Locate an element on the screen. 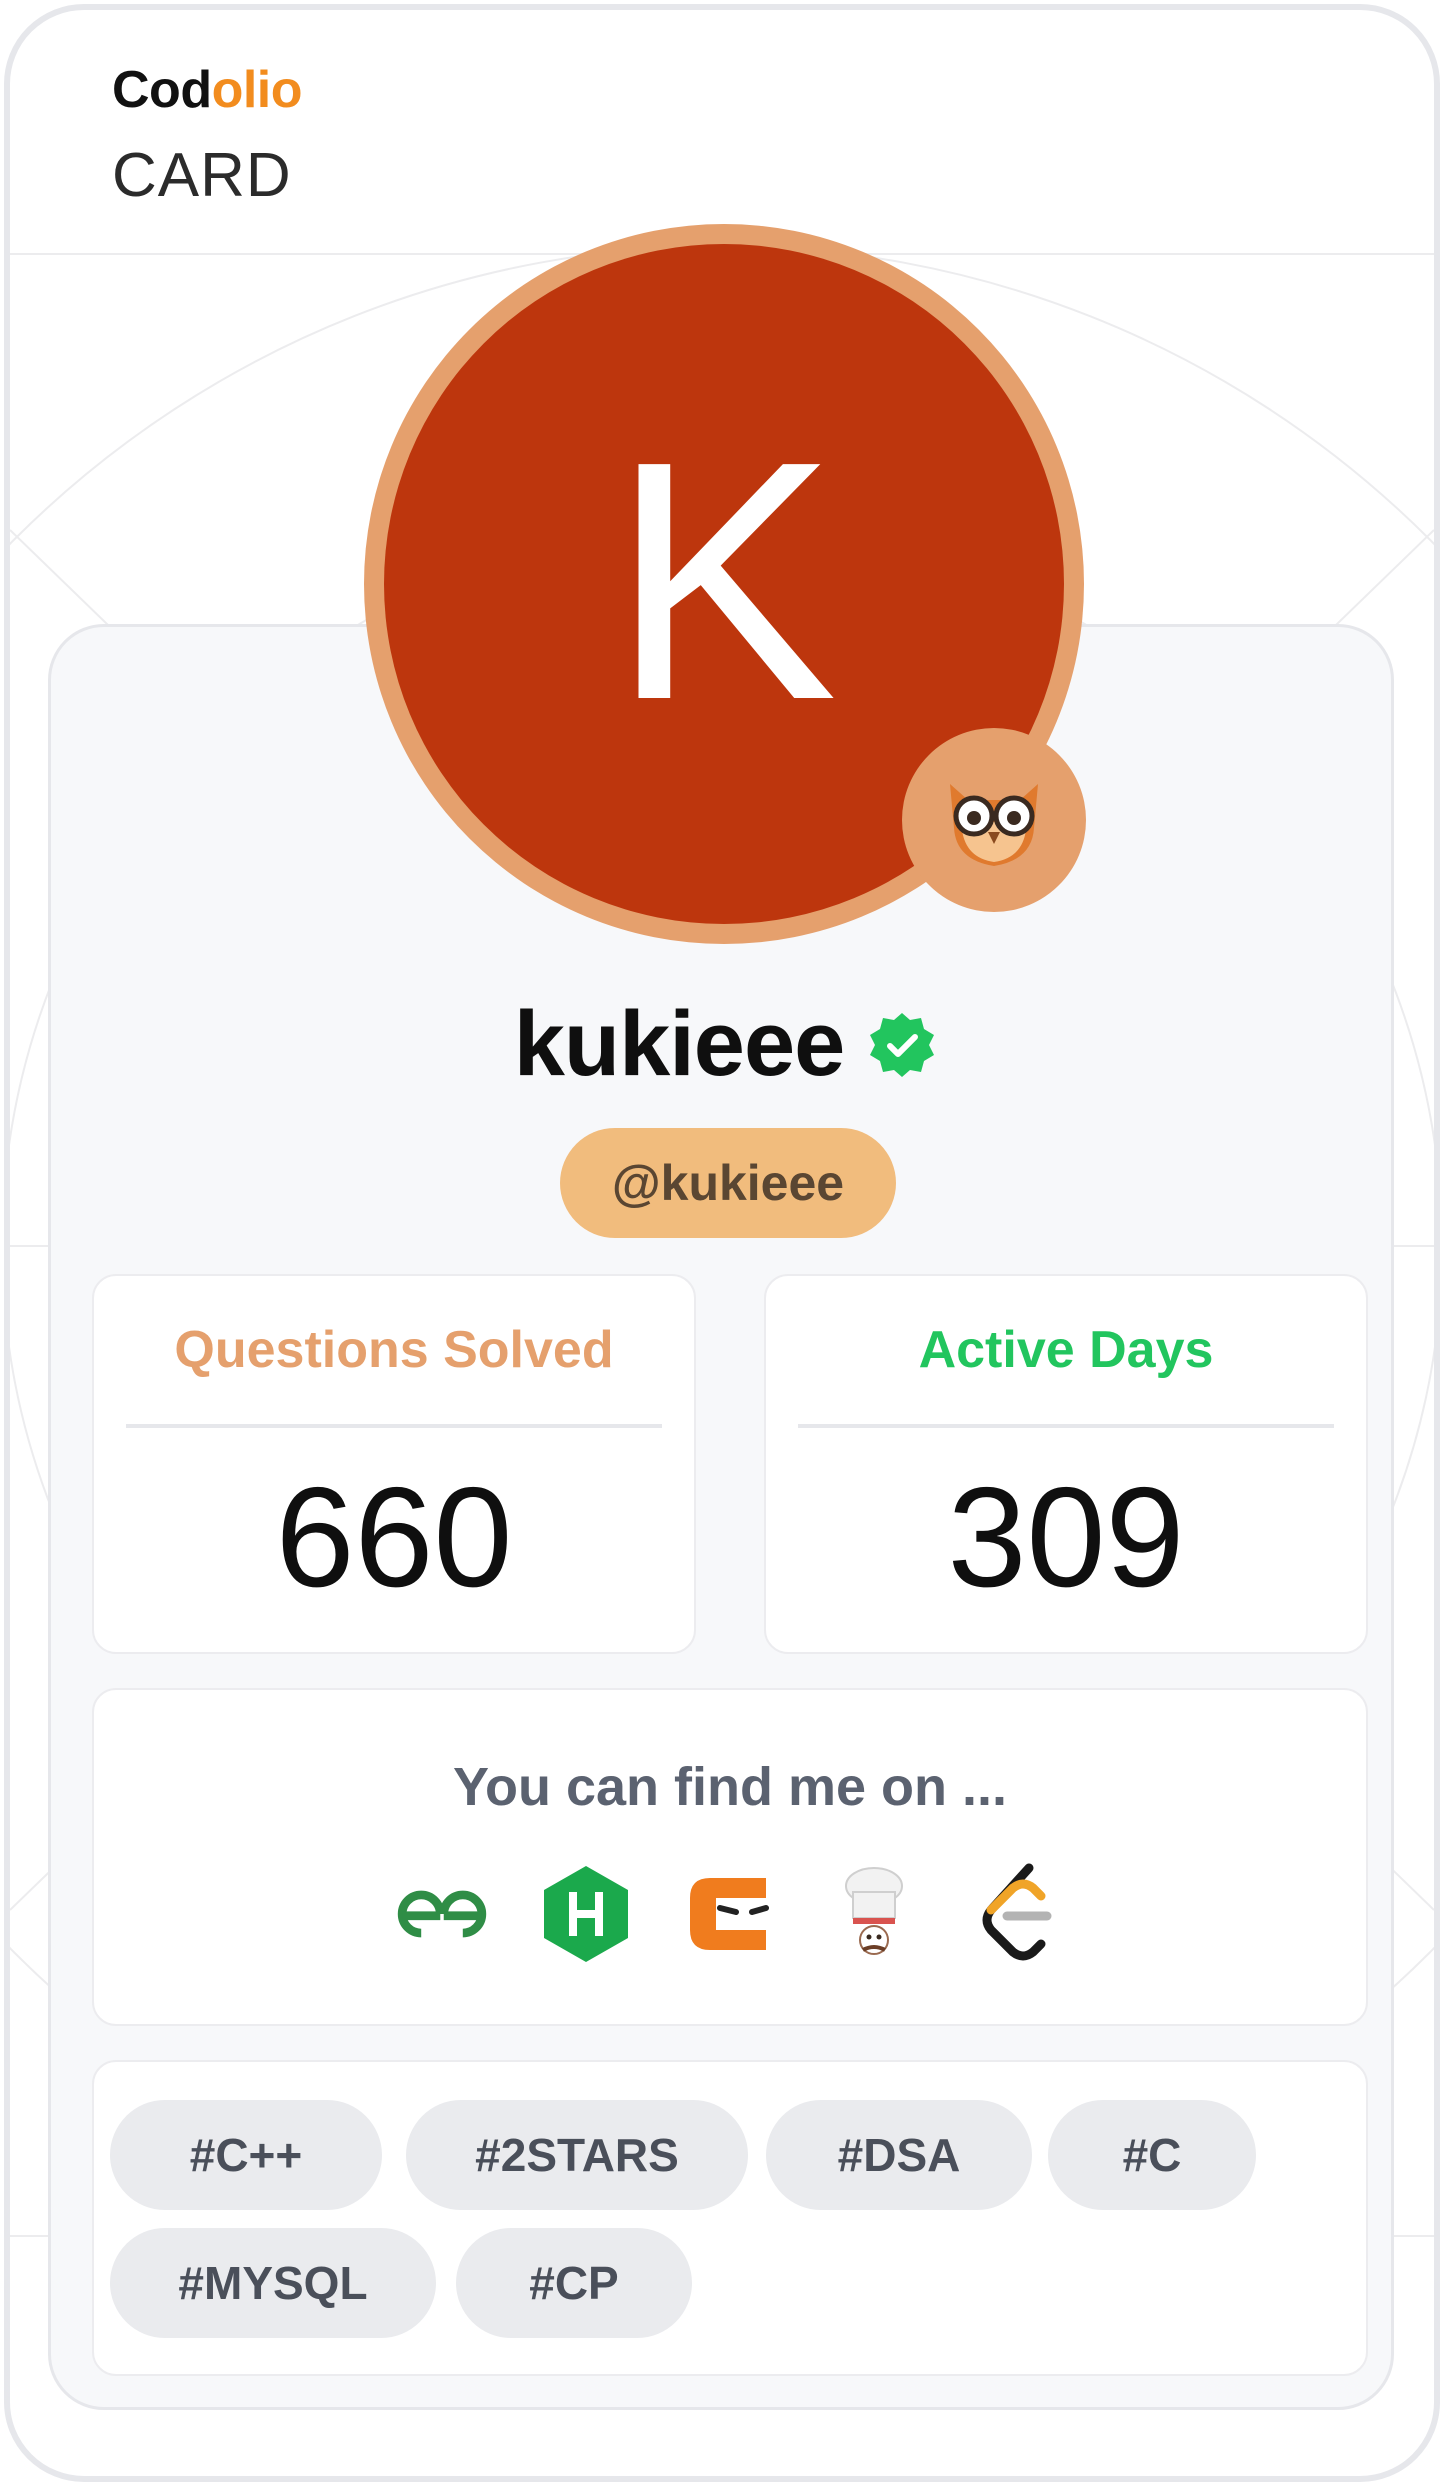  questions-solved-label: Questions Solved is located at coordinates (394, 1350).